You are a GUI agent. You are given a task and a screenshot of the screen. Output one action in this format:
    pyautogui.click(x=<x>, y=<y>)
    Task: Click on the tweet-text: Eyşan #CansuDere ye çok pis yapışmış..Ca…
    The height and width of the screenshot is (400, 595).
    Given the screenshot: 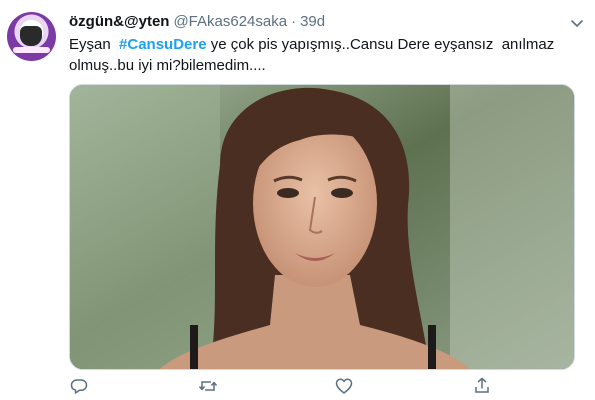 What is the action you would take?
    pyautogui.click(x=324, y=55)
    